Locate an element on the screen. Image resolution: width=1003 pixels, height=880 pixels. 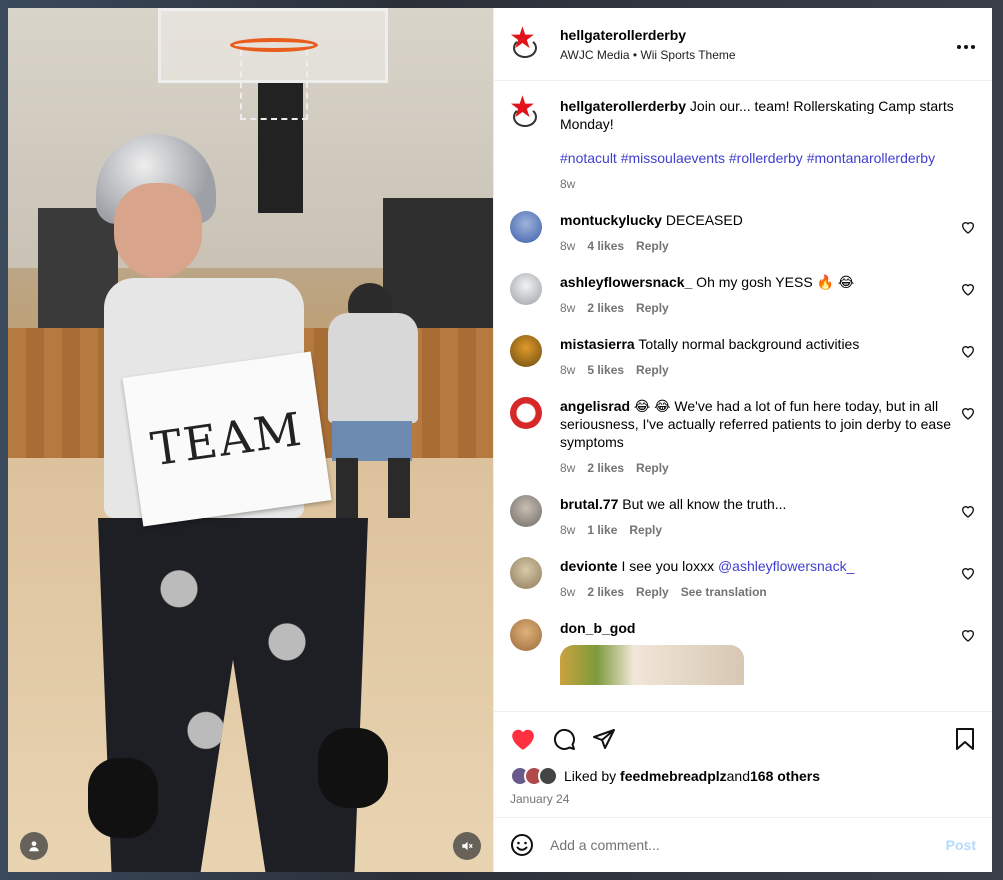
comment-username: mistasierra is located at coordinates (597, 344).